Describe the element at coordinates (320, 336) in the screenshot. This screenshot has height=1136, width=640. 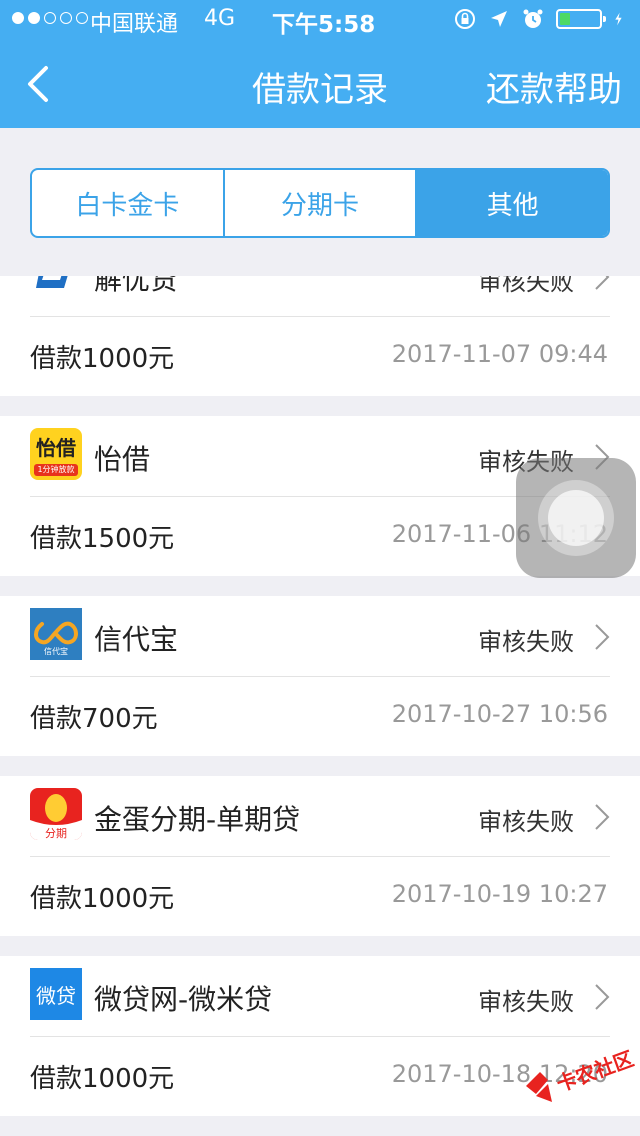
I see `list-item: 解忧贷 审核失败 借款1000元 2017-11-07 09:44` at that location.